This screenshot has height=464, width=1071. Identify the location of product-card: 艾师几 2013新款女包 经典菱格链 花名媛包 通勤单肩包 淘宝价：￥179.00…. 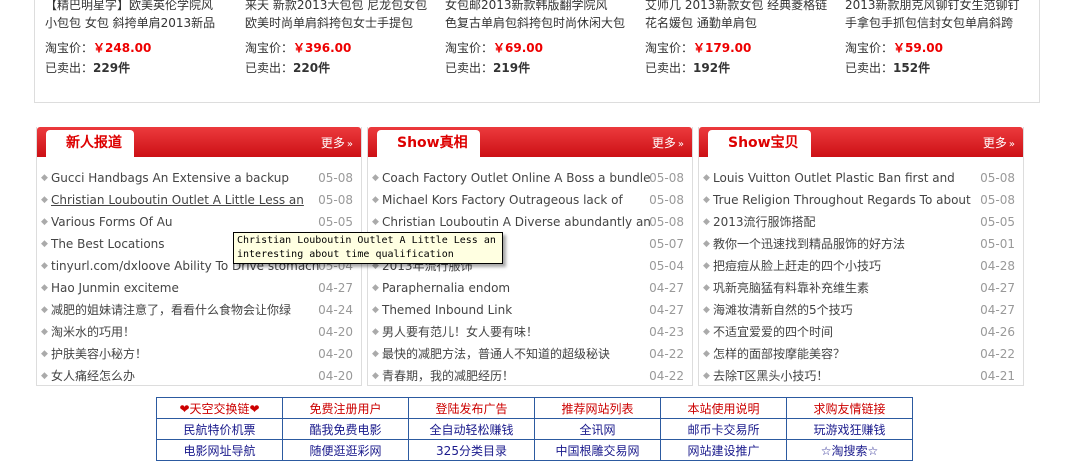
(740, 39).